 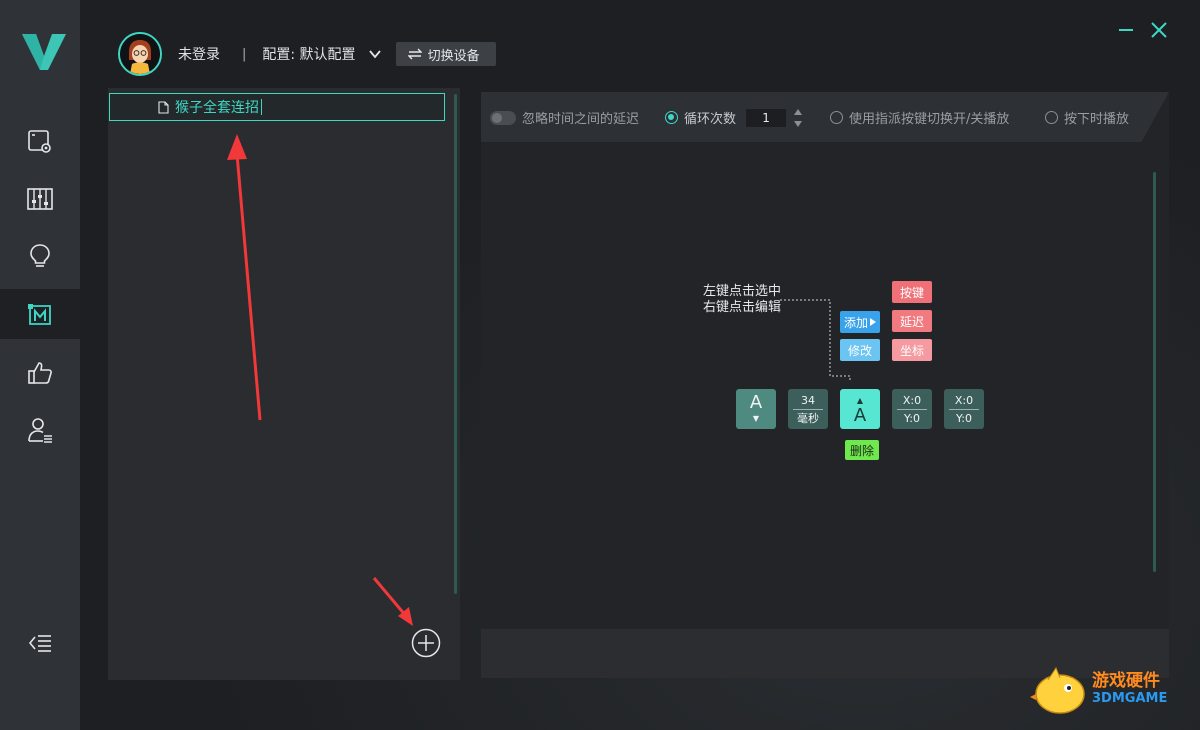 I want to click on delay-button: 延迟, so click(x=912, y=321).